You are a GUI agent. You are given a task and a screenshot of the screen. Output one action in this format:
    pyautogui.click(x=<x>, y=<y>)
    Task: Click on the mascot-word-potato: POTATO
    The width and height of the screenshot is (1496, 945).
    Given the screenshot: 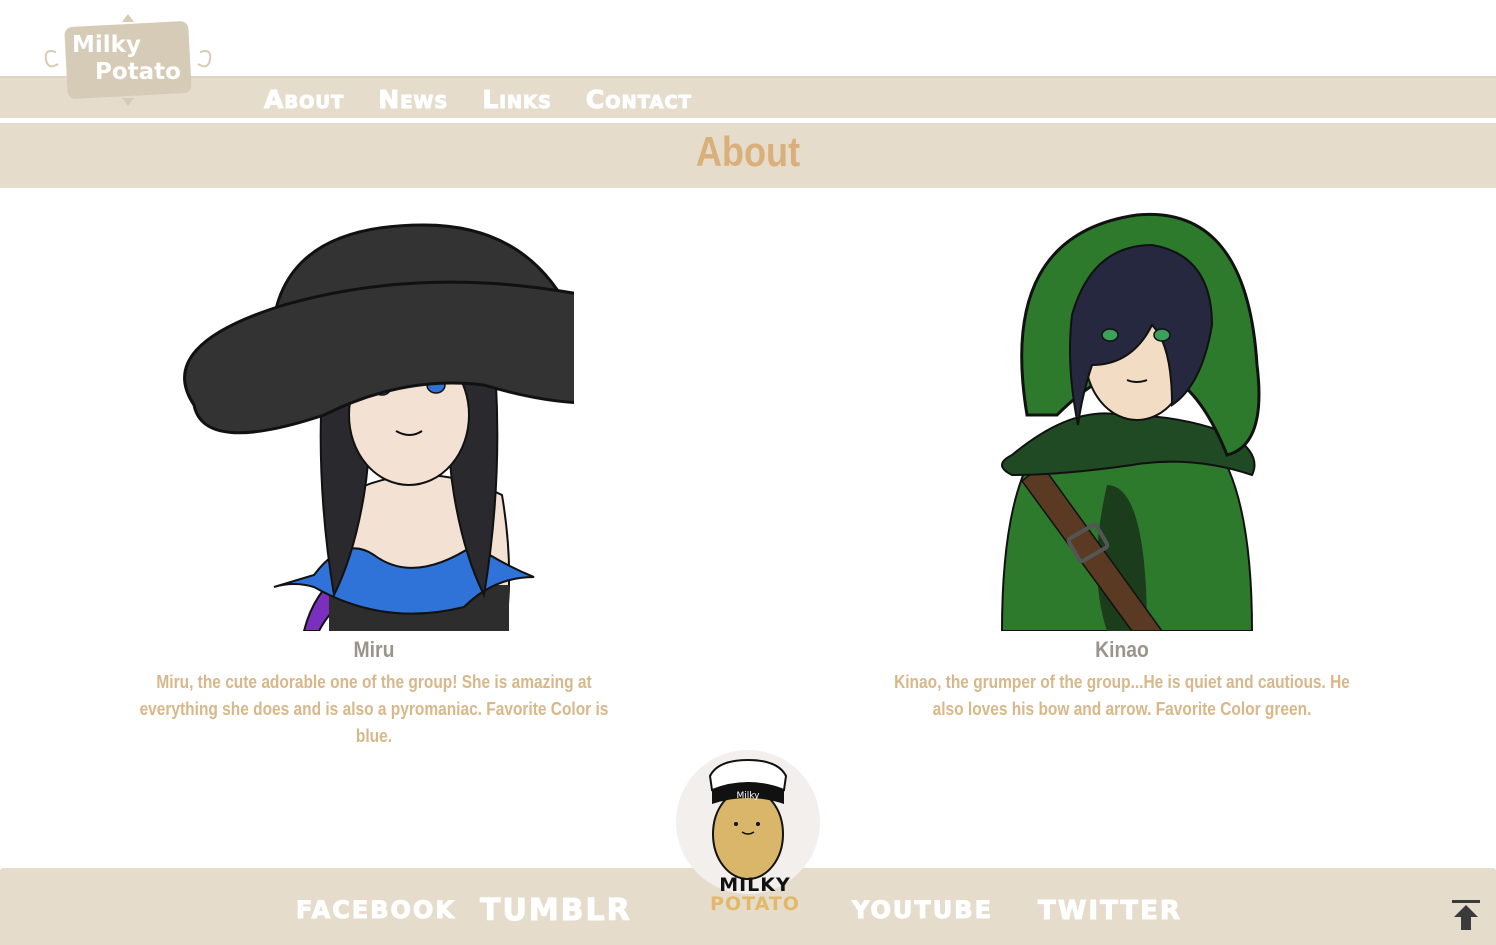 What is the action you would take?
    pyautogui.click(x=755, y=904)
    